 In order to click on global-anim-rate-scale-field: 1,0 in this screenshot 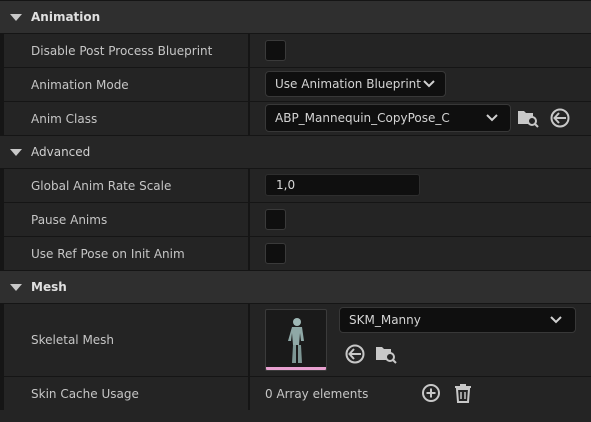, I will do `click(342, 185)`.